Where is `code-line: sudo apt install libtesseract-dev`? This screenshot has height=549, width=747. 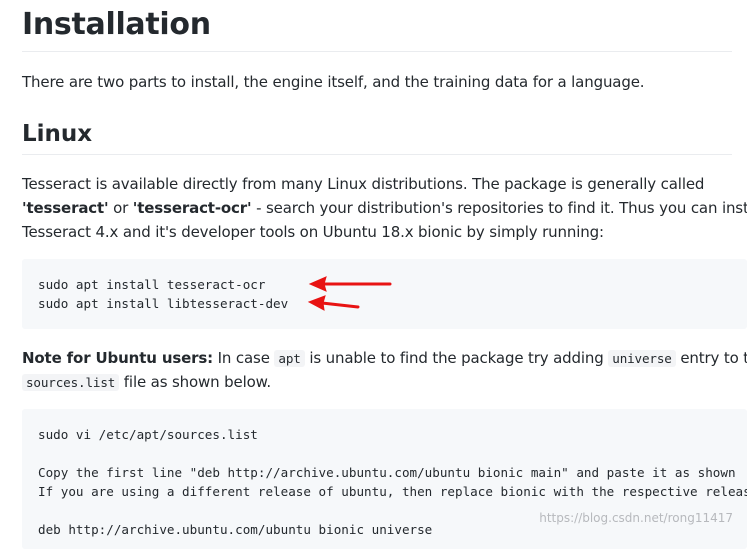
code-line: sudo apt install libtesseract-dev is located at coordinates (163, 303).